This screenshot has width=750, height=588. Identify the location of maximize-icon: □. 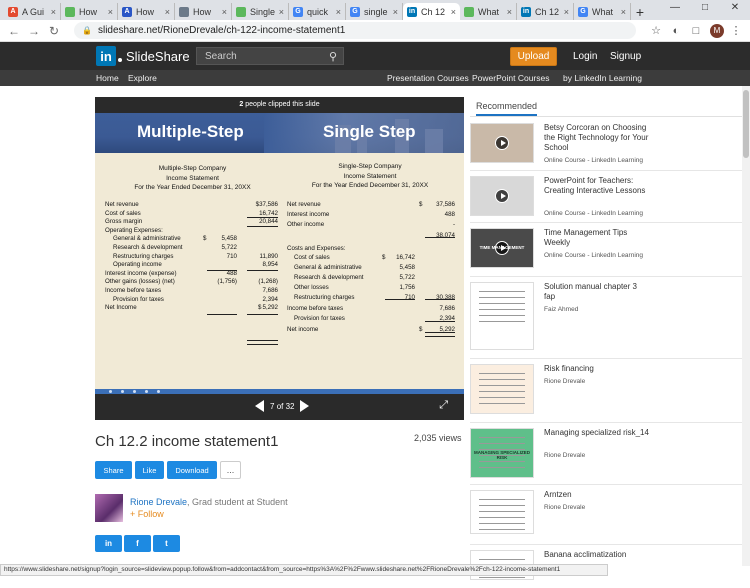
(705, 7).